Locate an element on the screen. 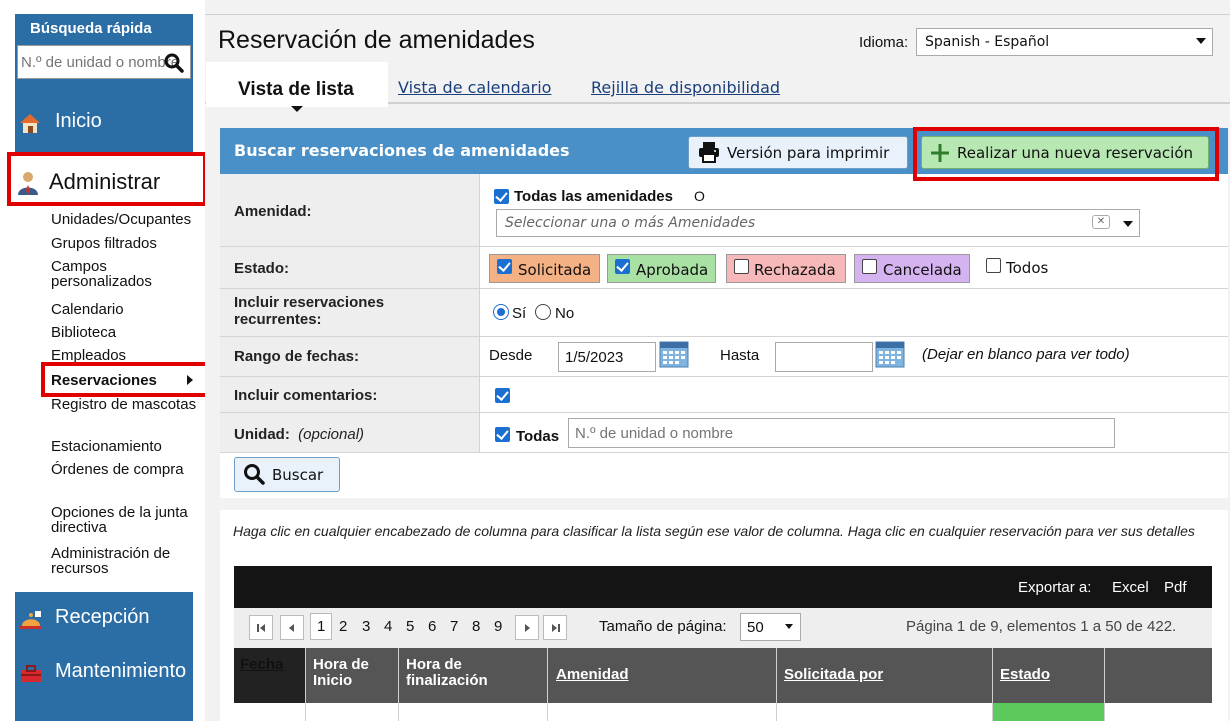 This screenshot has height=721, width=1230. include-comments-checkbox is located at coordinates (502, 395).